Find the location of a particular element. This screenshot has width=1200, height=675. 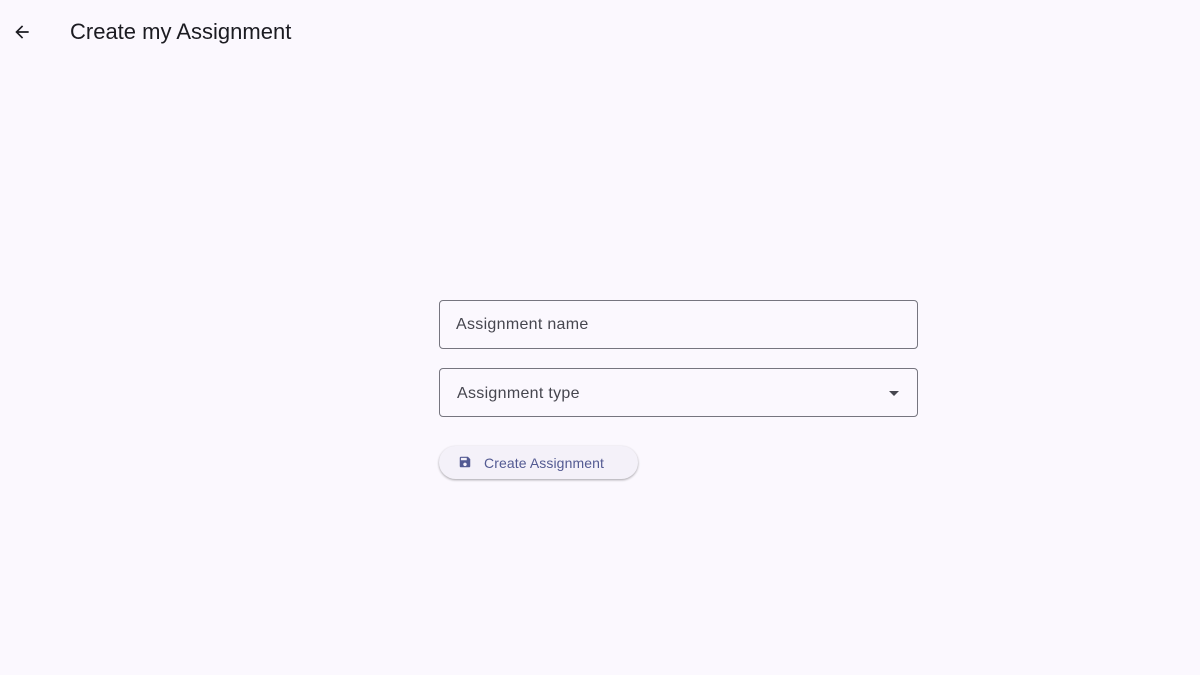

assignment-type-label: Assignment type is located at coordinates (518, 393).